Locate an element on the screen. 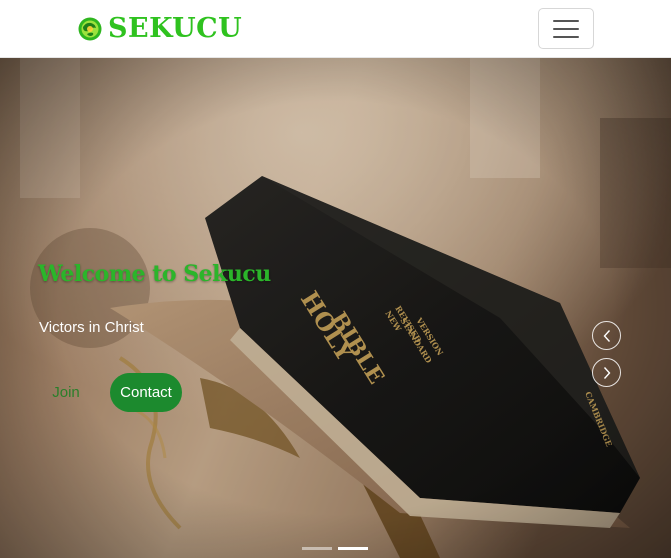 This screenshot has height=558, width=671. carousel-prev-button is located at coordinates (606, 335).